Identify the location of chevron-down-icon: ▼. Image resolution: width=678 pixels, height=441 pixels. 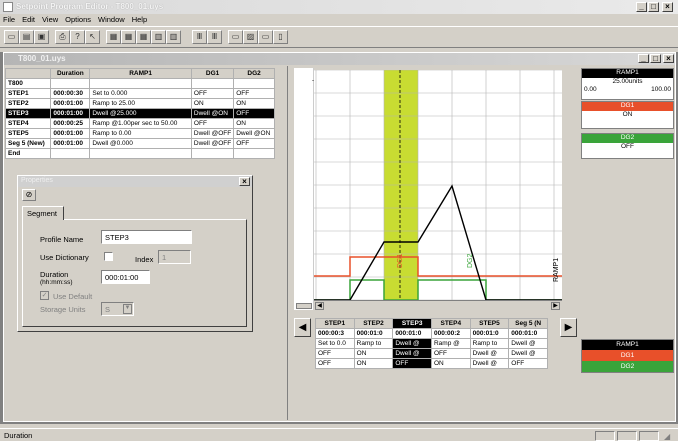
(127, 309).